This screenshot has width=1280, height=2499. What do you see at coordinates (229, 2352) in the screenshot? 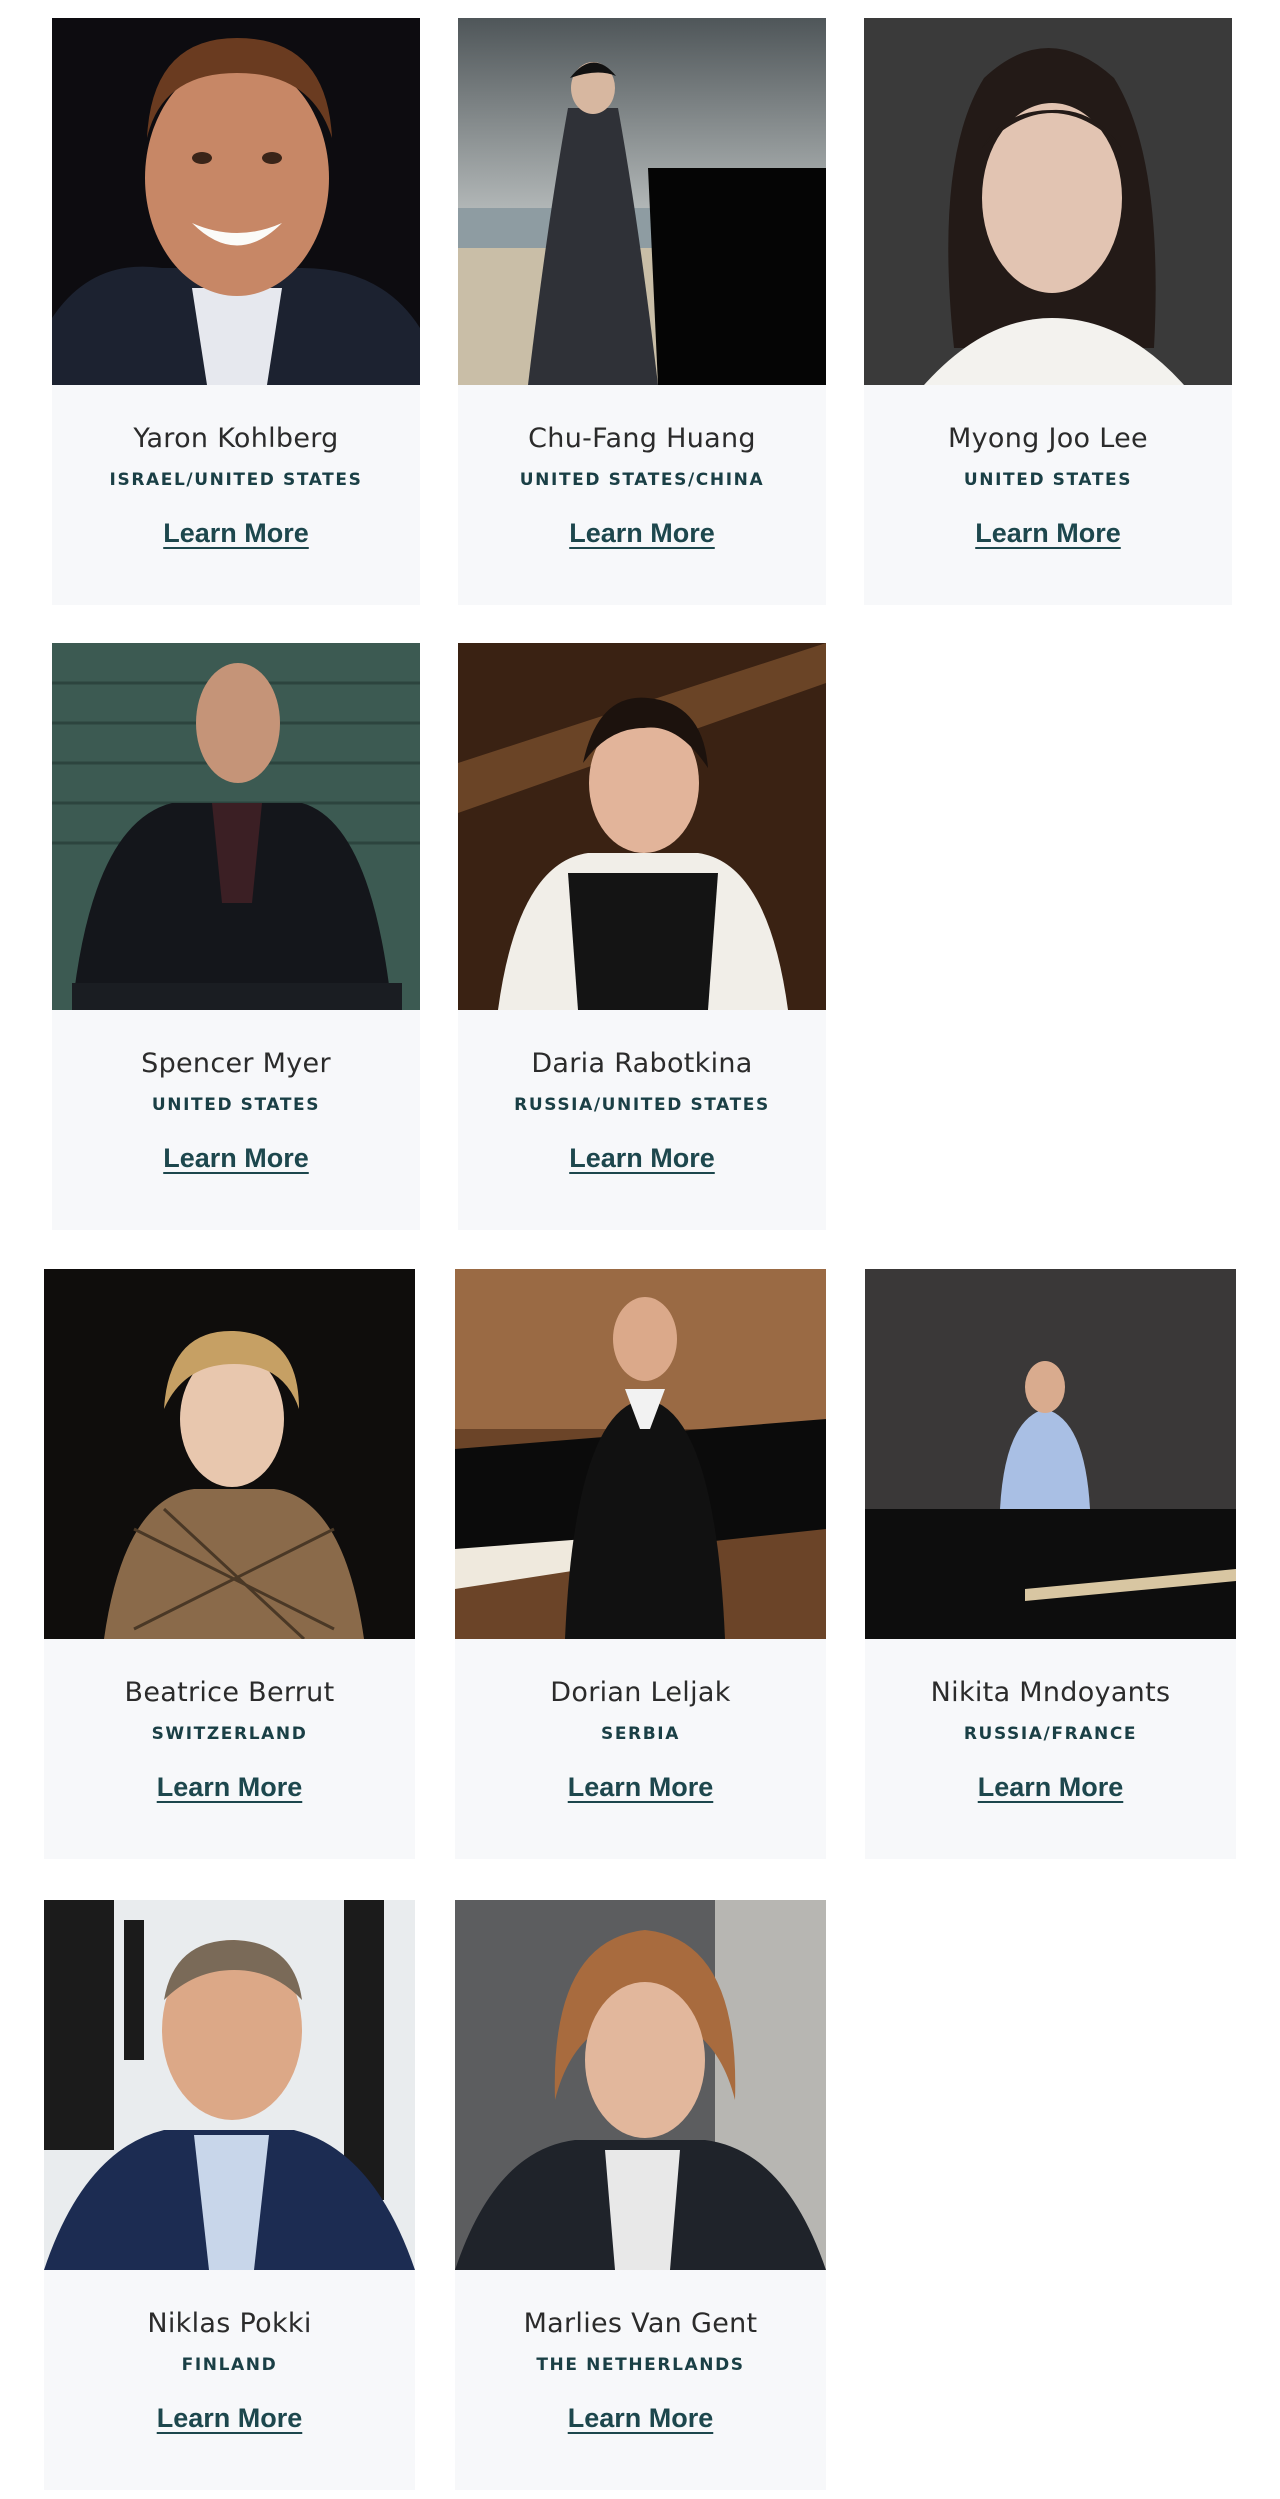
I see `artist-info: Niklas Pokki FINLAND Learn More` at bounding box center [229, 2352].